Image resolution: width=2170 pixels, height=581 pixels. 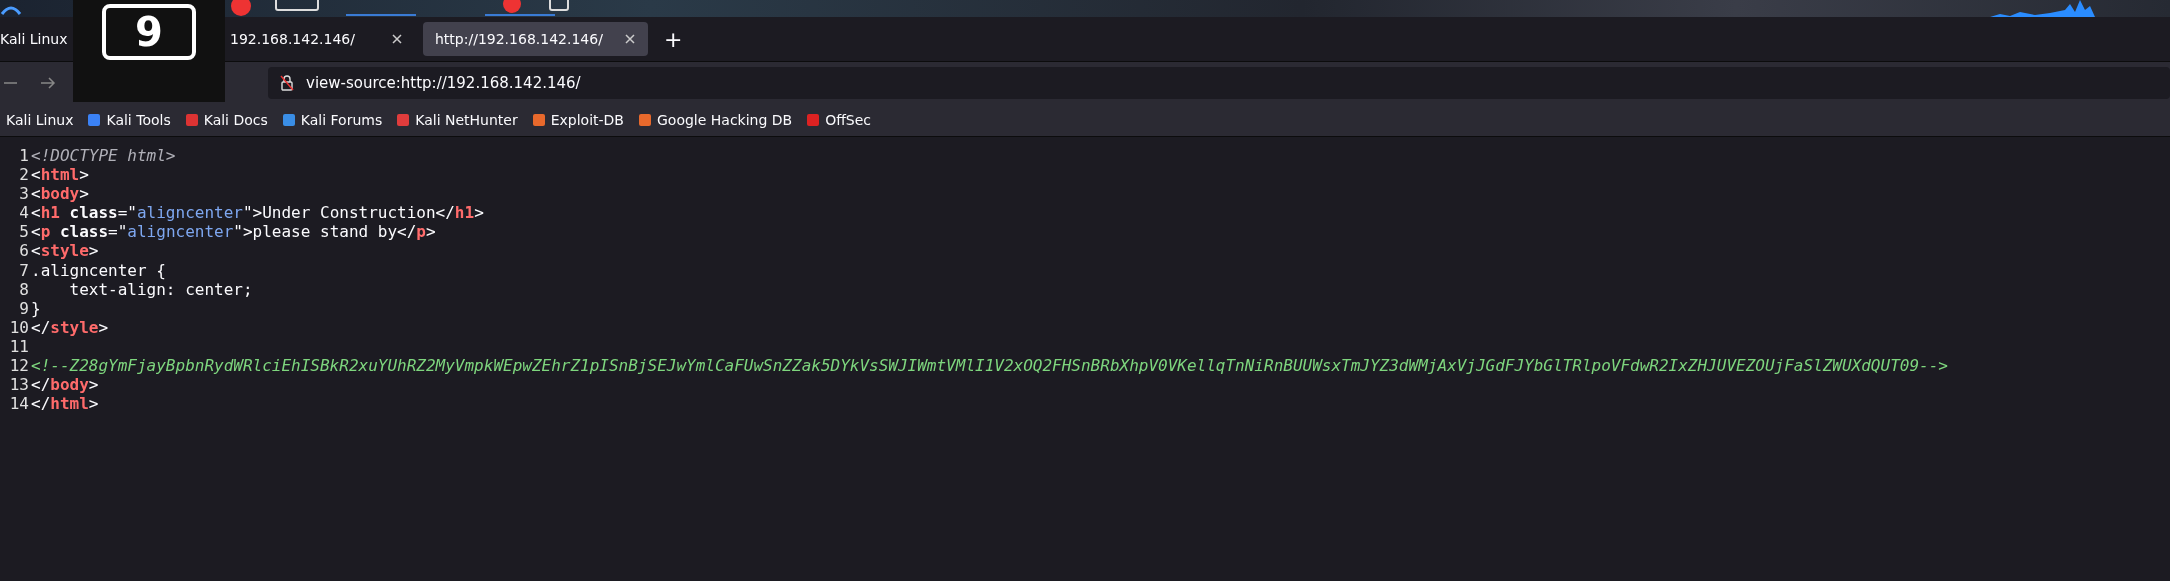 I want to click on line-number: 1, so click(x=24, y=156).